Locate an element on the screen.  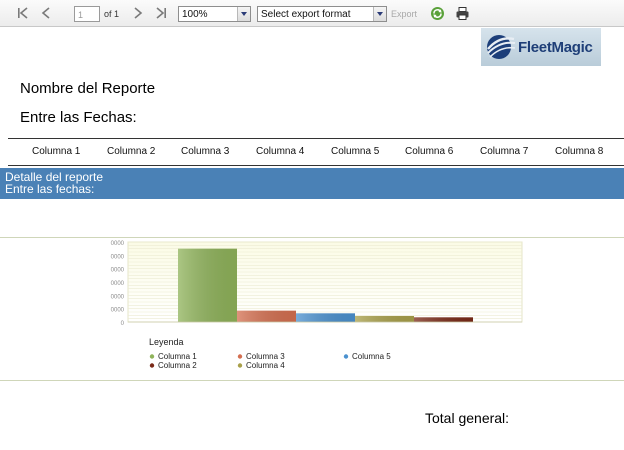
logo-text: FleetMagic is located at coordinates (555, 47).